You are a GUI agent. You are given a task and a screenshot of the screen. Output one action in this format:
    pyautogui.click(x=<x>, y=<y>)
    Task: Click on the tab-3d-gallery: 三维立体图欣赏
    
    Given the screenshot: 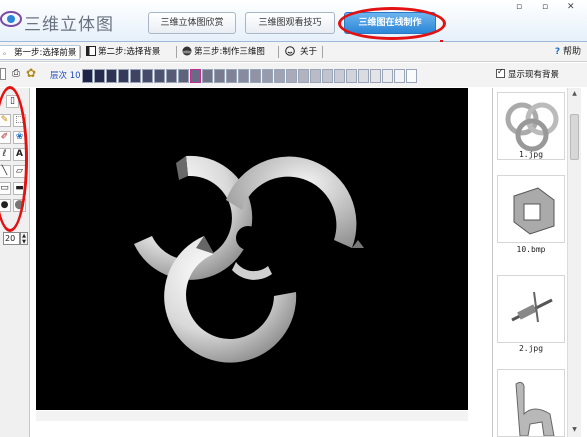 What is the action you would take?
    pyautogui.click(x=192, y=23)
    